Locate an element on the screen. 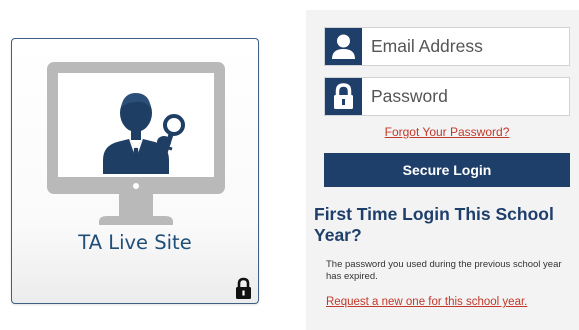  tile-label: TA Live Site is located at coordinates (135, 242).